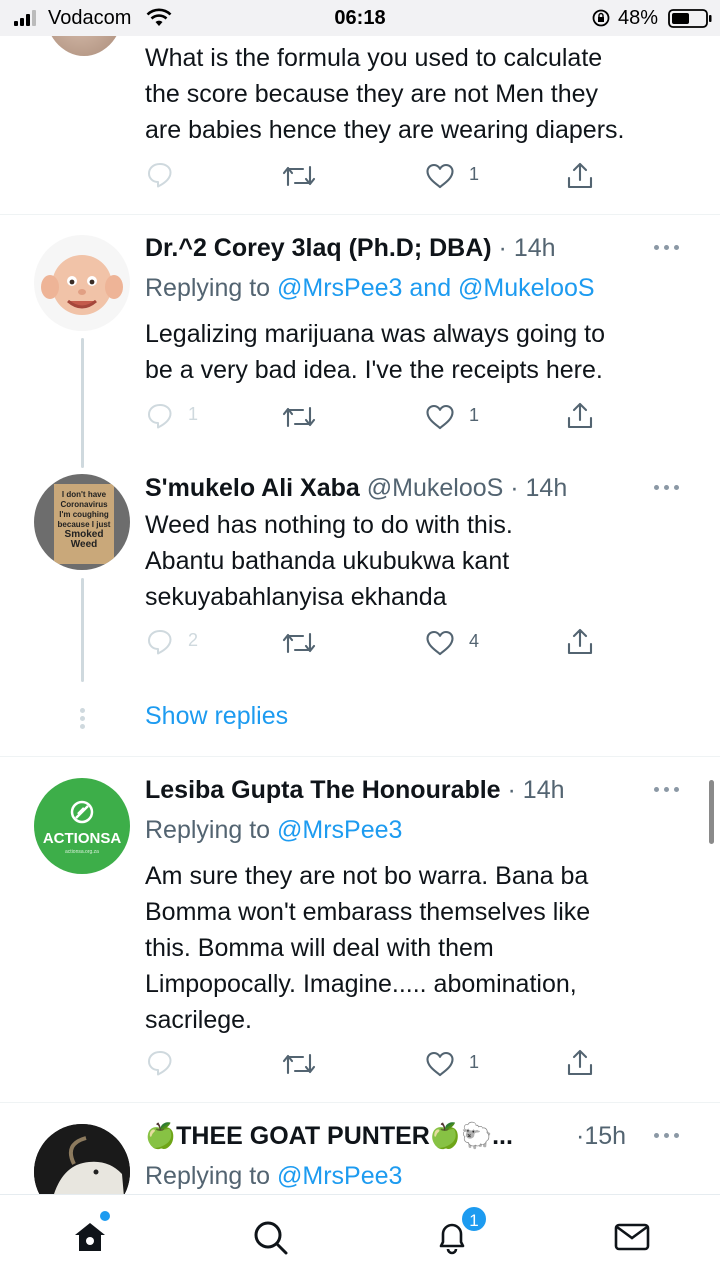 This screenshot has height=1280, width=720. I want to click on actionsa-logo, so click(82, 812).